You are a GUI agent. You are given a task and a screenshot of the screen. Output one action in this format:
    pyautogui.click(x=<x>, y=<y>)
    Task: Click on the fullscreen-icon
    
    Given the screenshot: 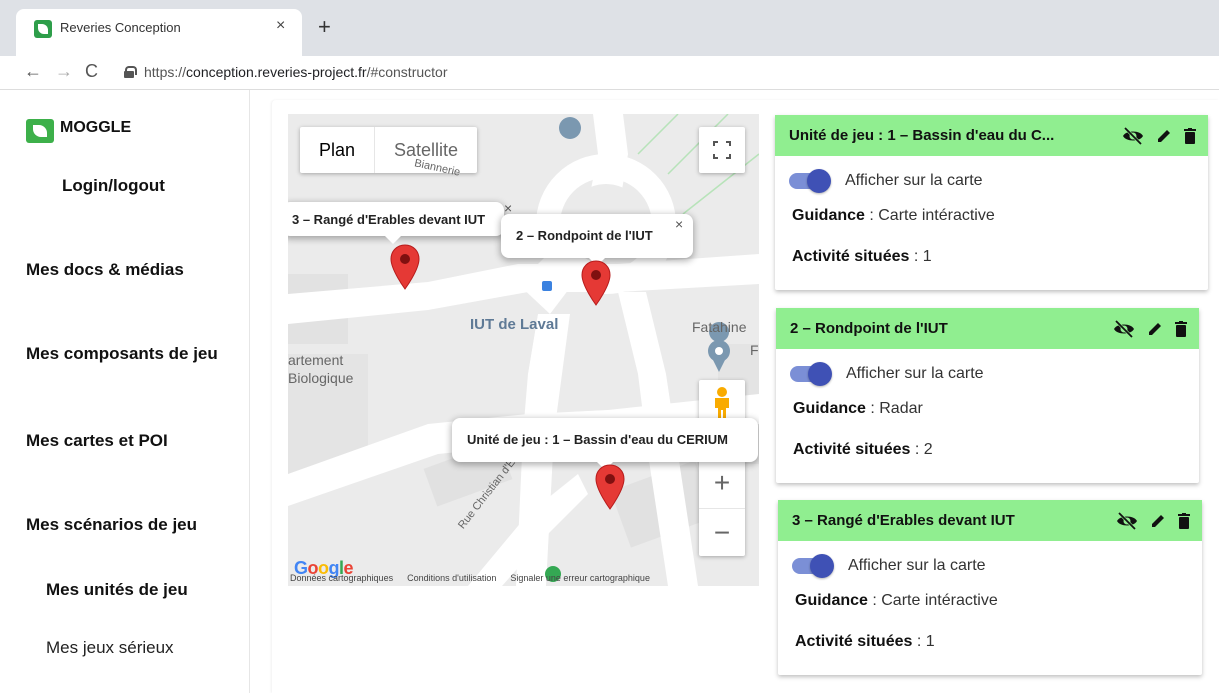 What is the action you would take?
    pyautogui.click(x=722, y=150)
    